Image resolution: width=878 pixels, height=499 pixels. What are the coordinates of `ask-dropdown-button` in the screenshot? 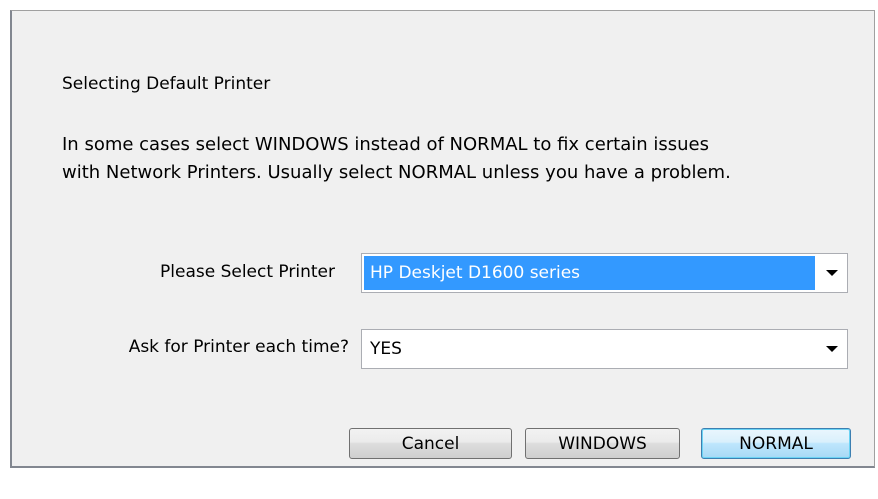 It's located at (831, 349).